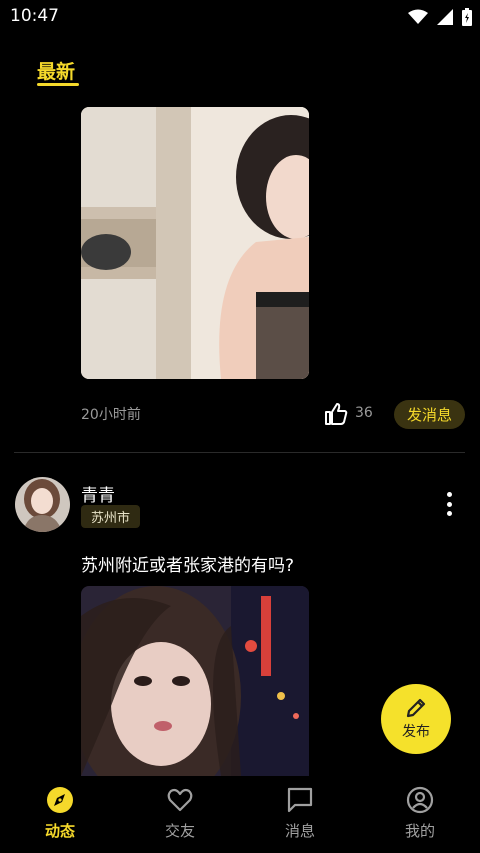 Image resolution: width=480 pixels, height=853 pixels. Describe the element at coordinates (299, 831) in the screenshot. I see `nav-label: 消息` at that location.